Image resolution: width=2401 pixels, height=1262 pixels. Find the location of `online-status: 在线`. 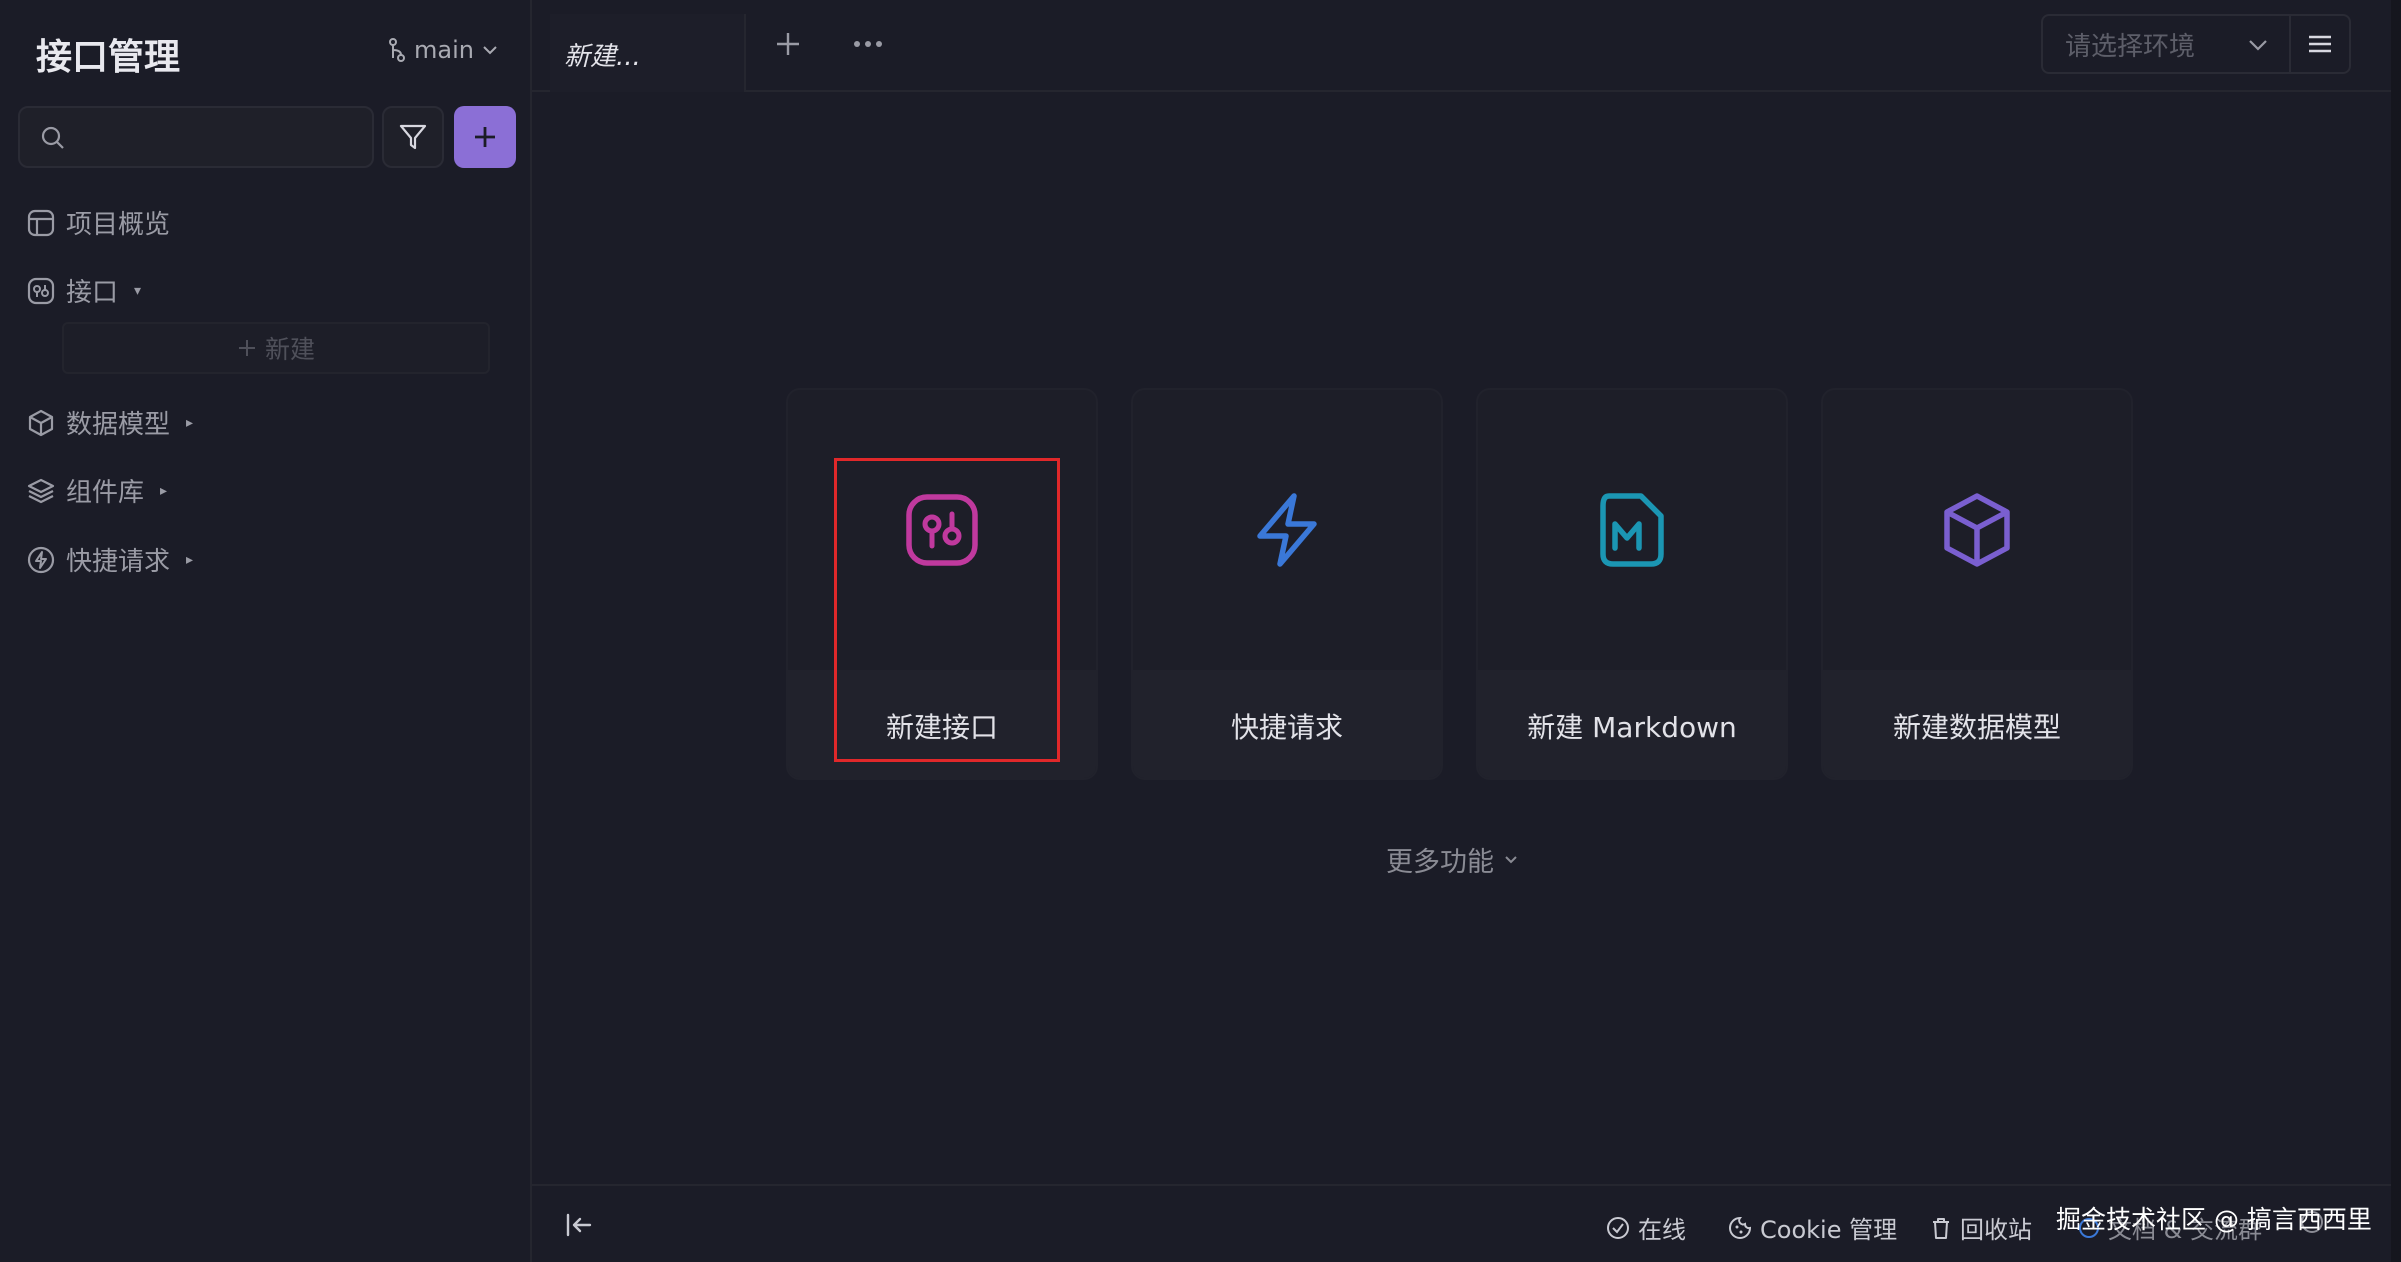

online-status: 在线 is located at coordinates (1646, 1227).